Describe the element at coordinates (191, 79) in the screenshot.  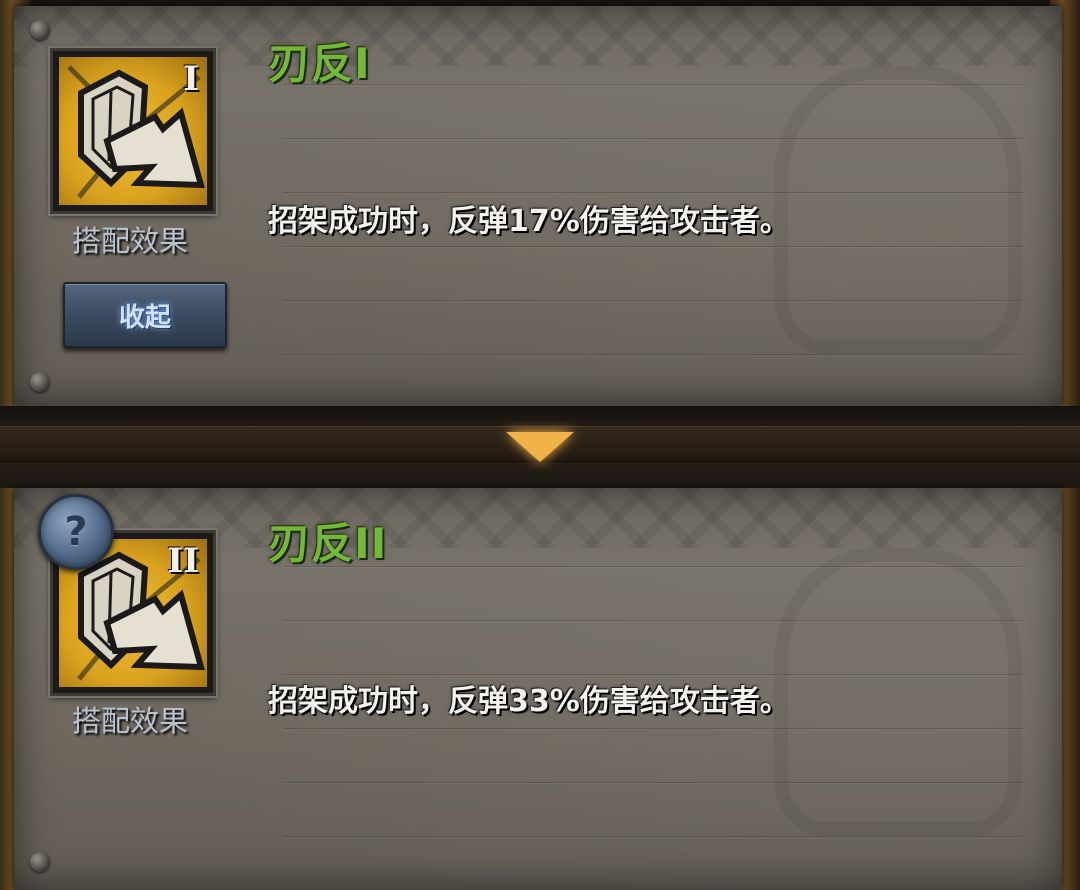
I see `tier-numeral: I` at that location.